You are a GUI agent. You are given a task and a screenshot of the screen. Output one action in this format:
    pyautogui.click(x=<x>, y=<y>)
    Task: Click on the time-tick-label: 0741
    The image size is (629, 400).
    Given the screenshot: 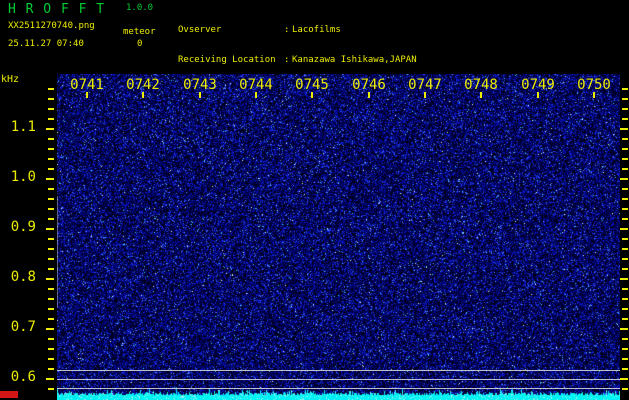 What is the action you would take?
    pyautogui.click(x=87, y=85)
    